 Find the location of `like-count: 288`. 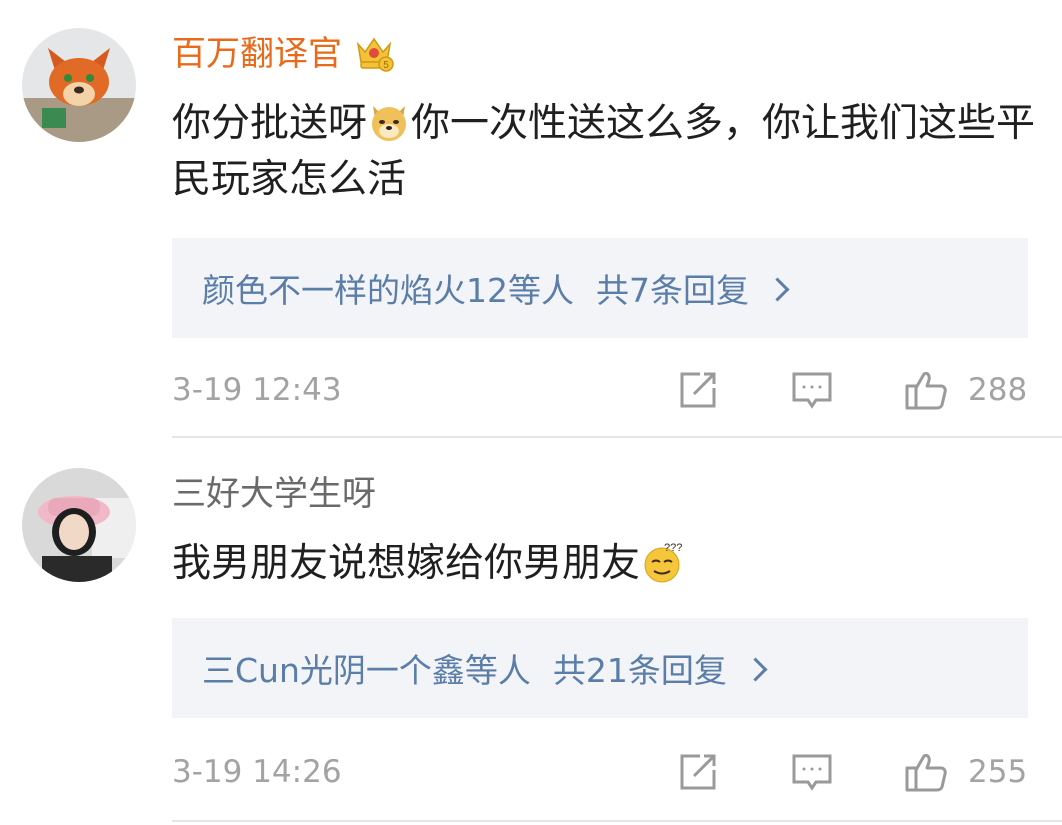

like-count: 288 is located at coordinates (998, 390).